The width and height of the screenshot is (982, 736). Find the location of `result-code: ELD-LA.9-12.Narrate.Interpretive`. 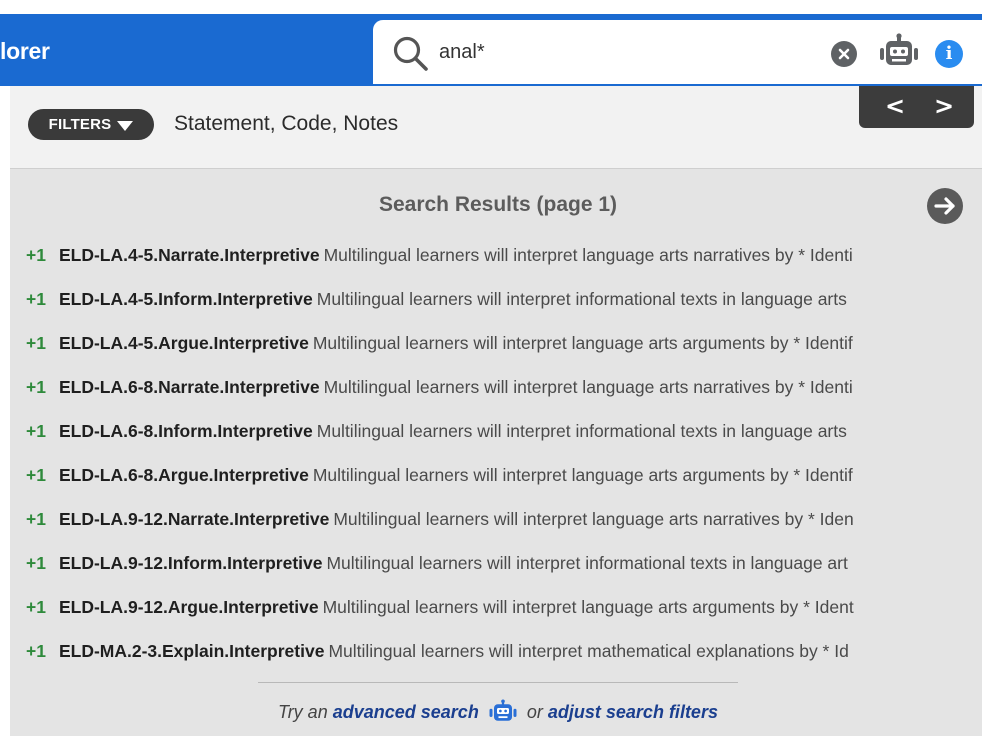

result-code: ELD-LA.9-12.Narrate.Interpretive is located at coordinates (194, 519).